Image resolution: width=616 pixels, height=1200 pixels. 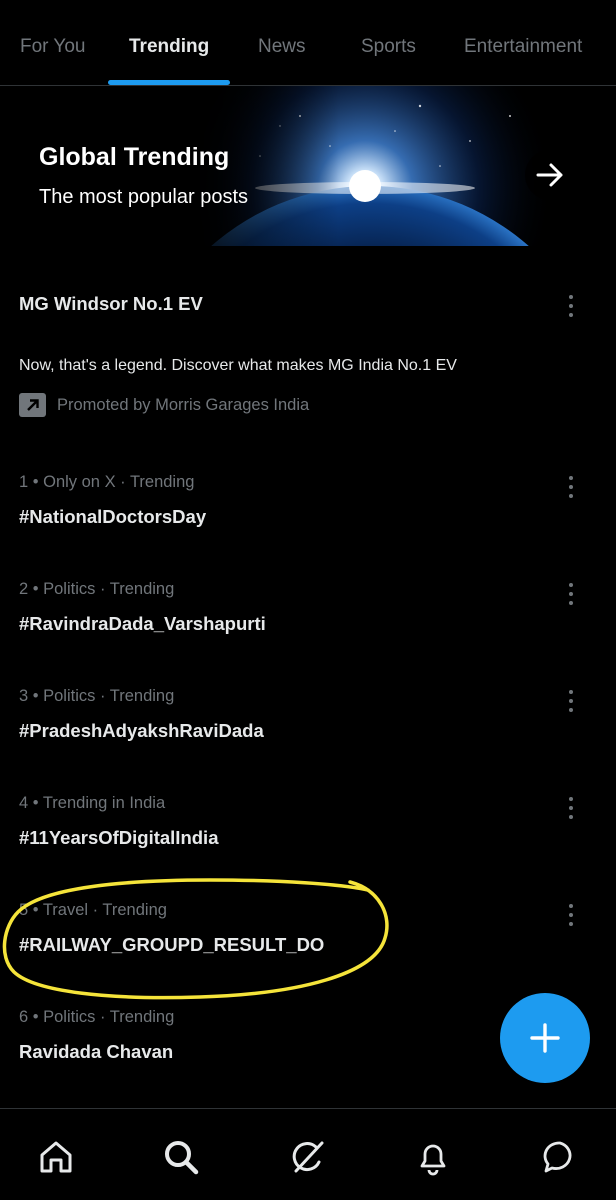 I want to click on promoted-by-text: Promoted by Morris Garages India, so click(x=183, y=404).